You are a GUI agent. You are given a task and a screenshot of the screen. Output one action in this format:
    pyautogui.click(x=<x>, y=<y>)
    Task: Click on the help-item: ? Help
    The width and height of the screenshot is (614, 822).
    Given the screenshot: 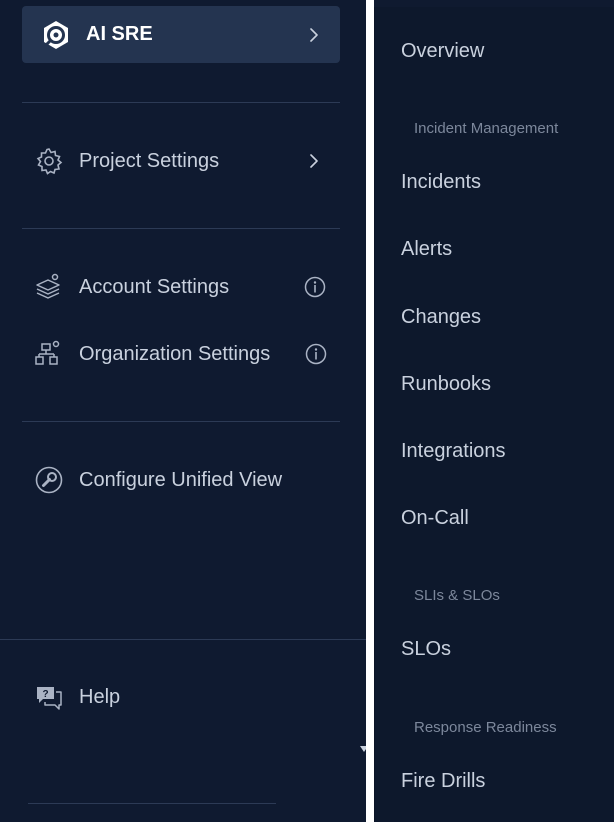 What is the action you would take?
    pyautogui.click(x=134, y=697)
    